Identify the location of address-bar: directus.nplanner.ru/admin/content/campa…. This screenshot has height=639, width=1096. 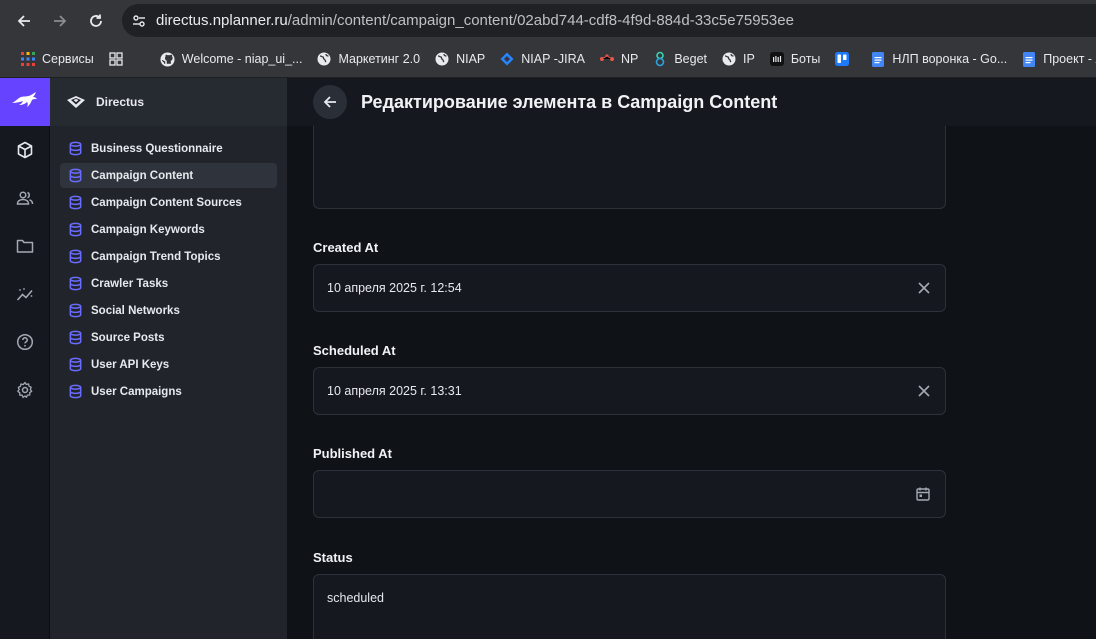
(609, 20).